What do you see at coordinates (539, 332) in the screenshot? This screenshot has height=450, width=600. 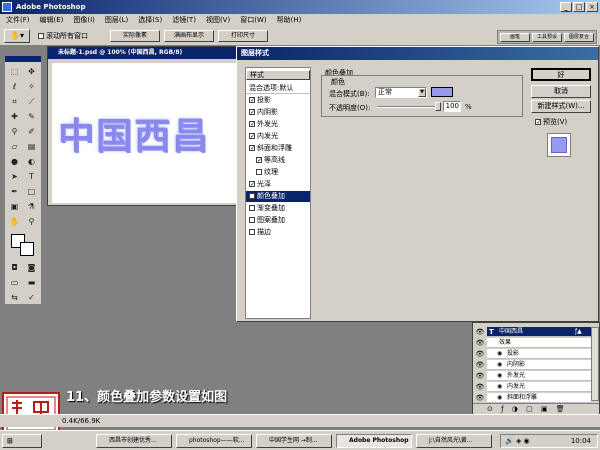 I see `layer-row: T 中国西昌 ƒ▲` at bounding box center [539, 332].